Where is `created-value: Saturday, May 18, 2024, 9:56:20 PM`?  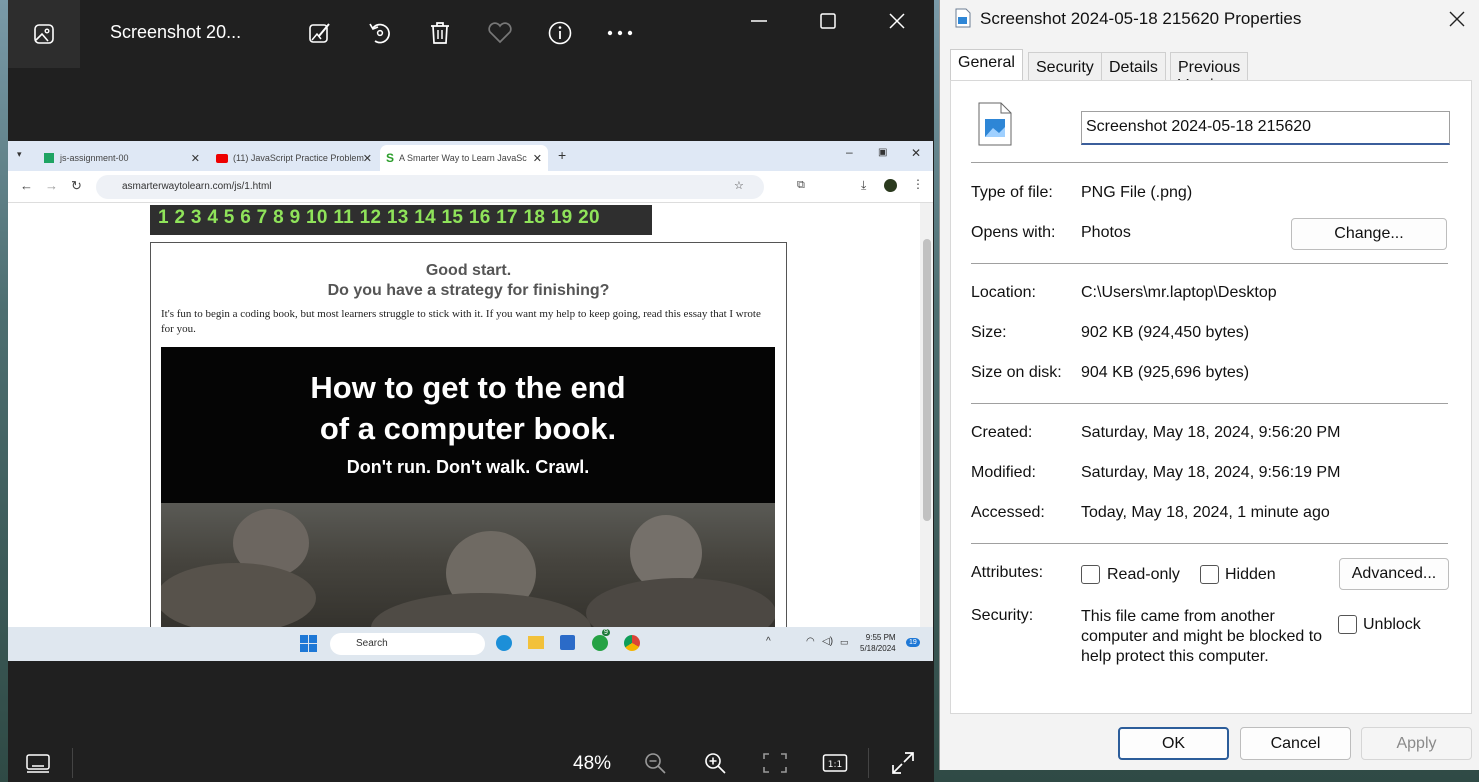 created-value: Saturday, May 18, 2024, 9:56:20 PM is located at coordinates (1211, 432).